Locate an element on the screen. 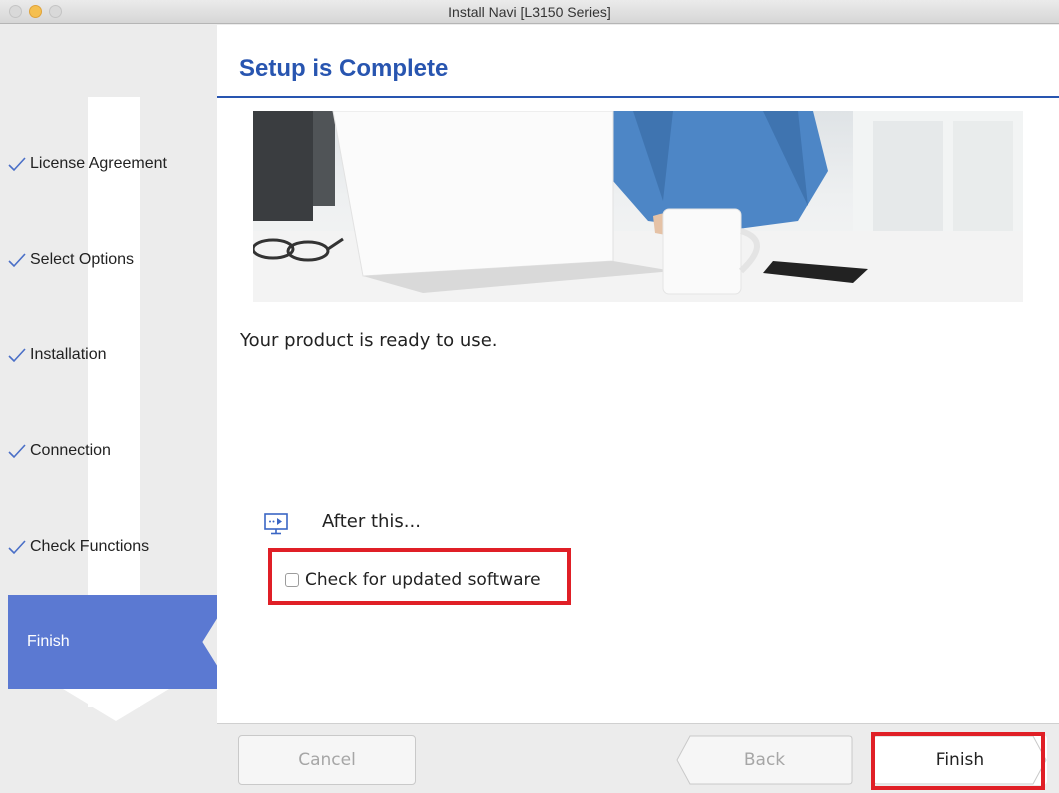 The width and height of the screenshot is (1059, 793). update-checkbox-label: Check for updated software is located at coordinates (423, 580).